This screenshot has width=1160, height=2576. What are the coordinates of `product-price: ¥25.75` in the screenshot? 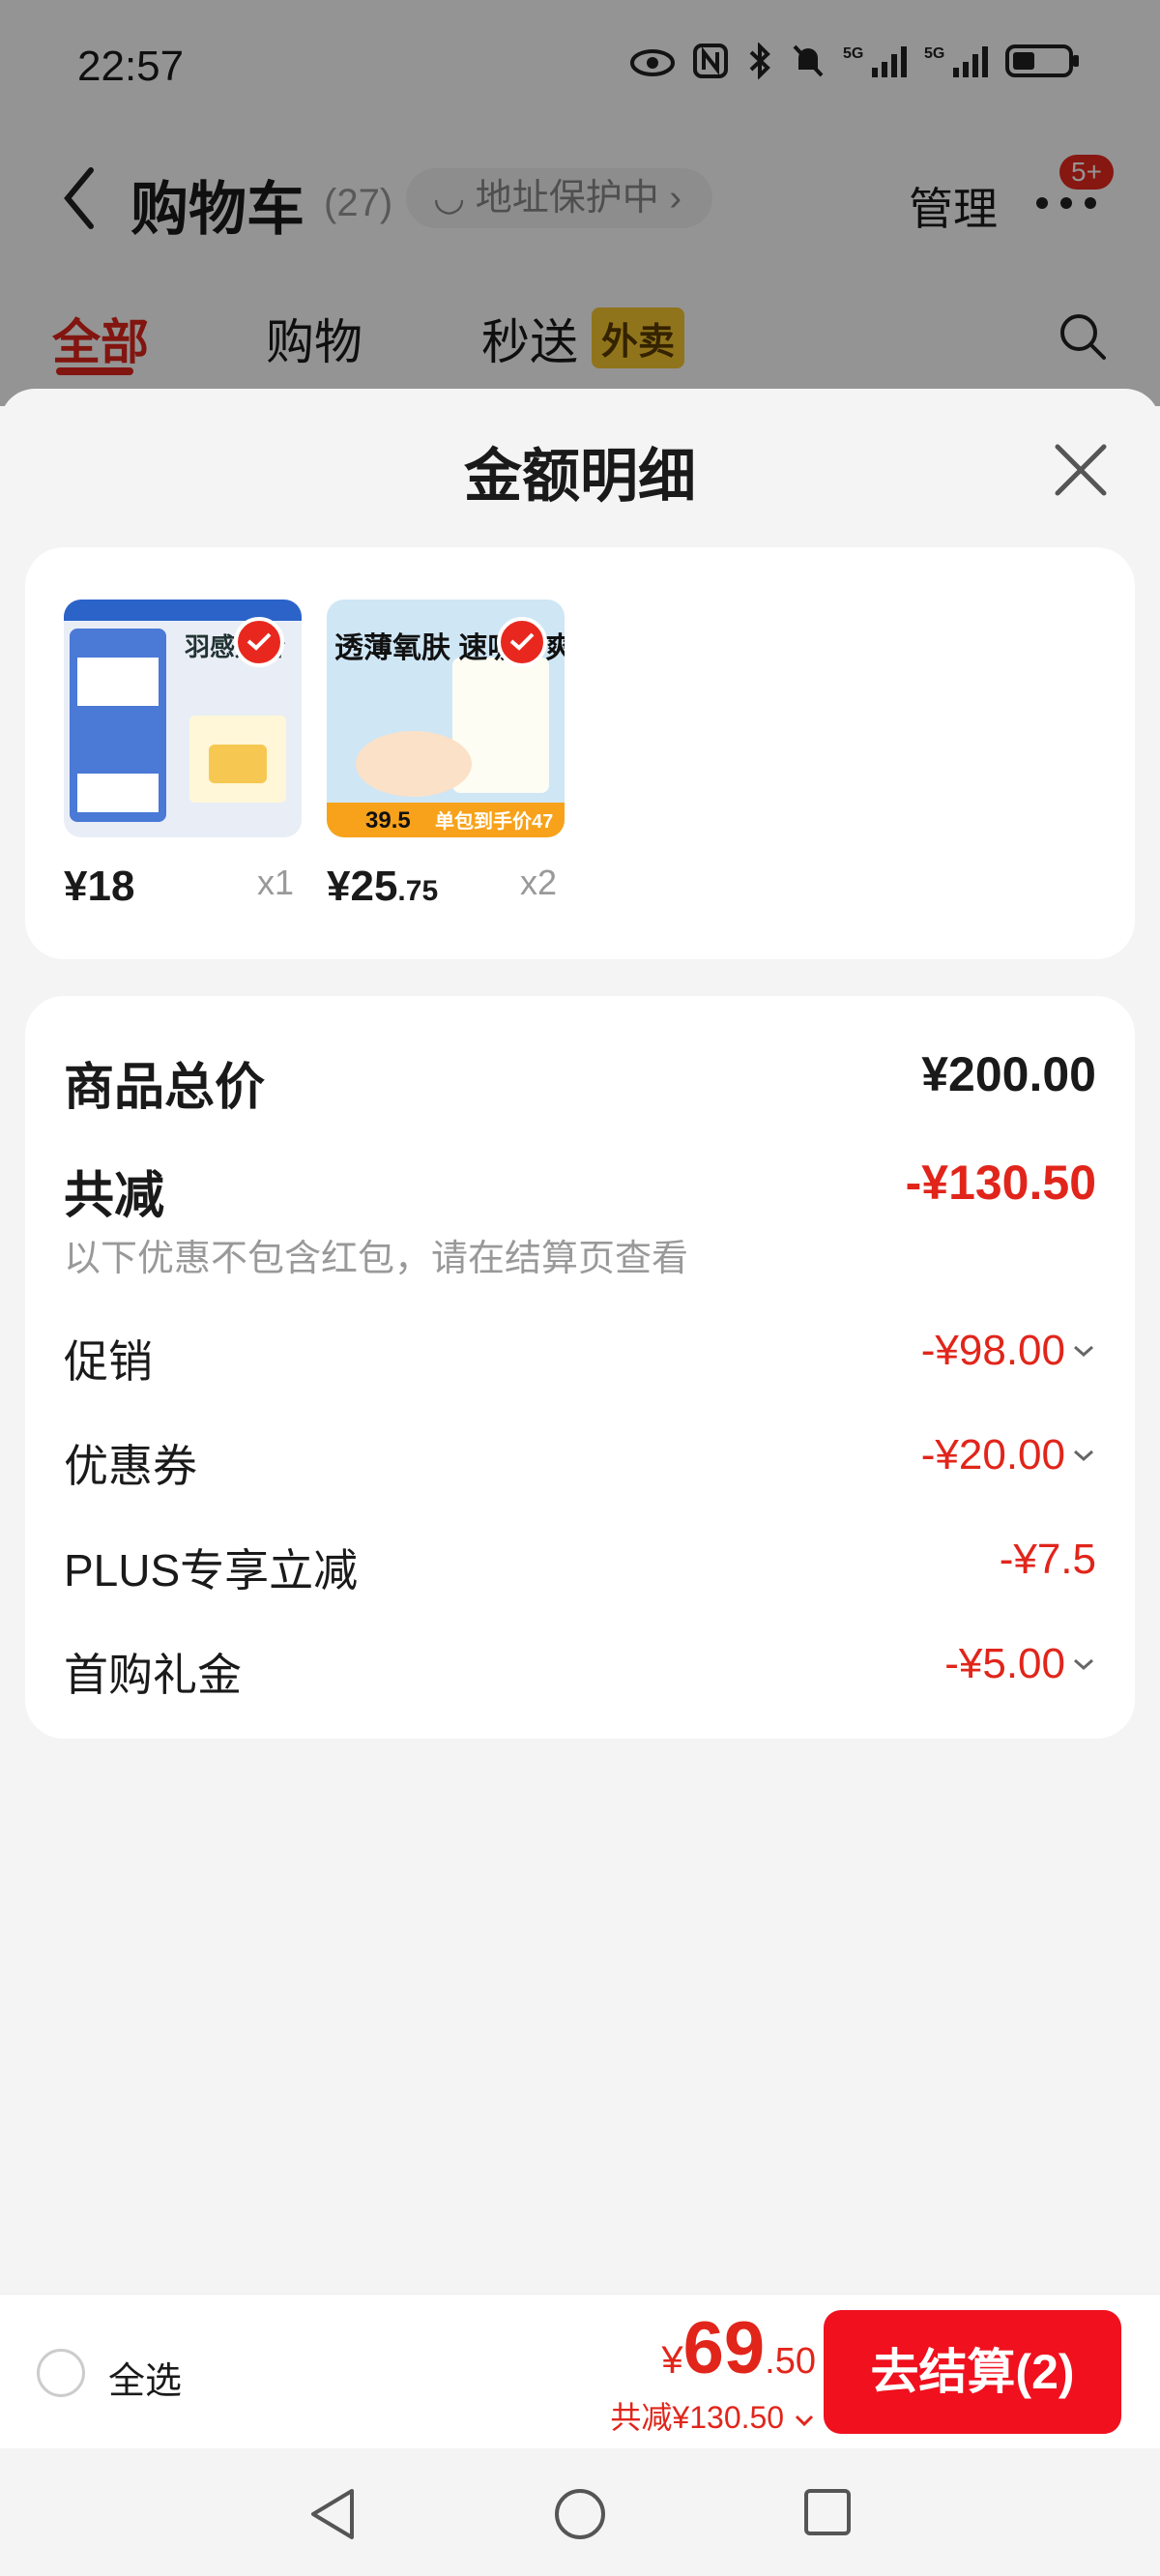 It's located at (383, 886).